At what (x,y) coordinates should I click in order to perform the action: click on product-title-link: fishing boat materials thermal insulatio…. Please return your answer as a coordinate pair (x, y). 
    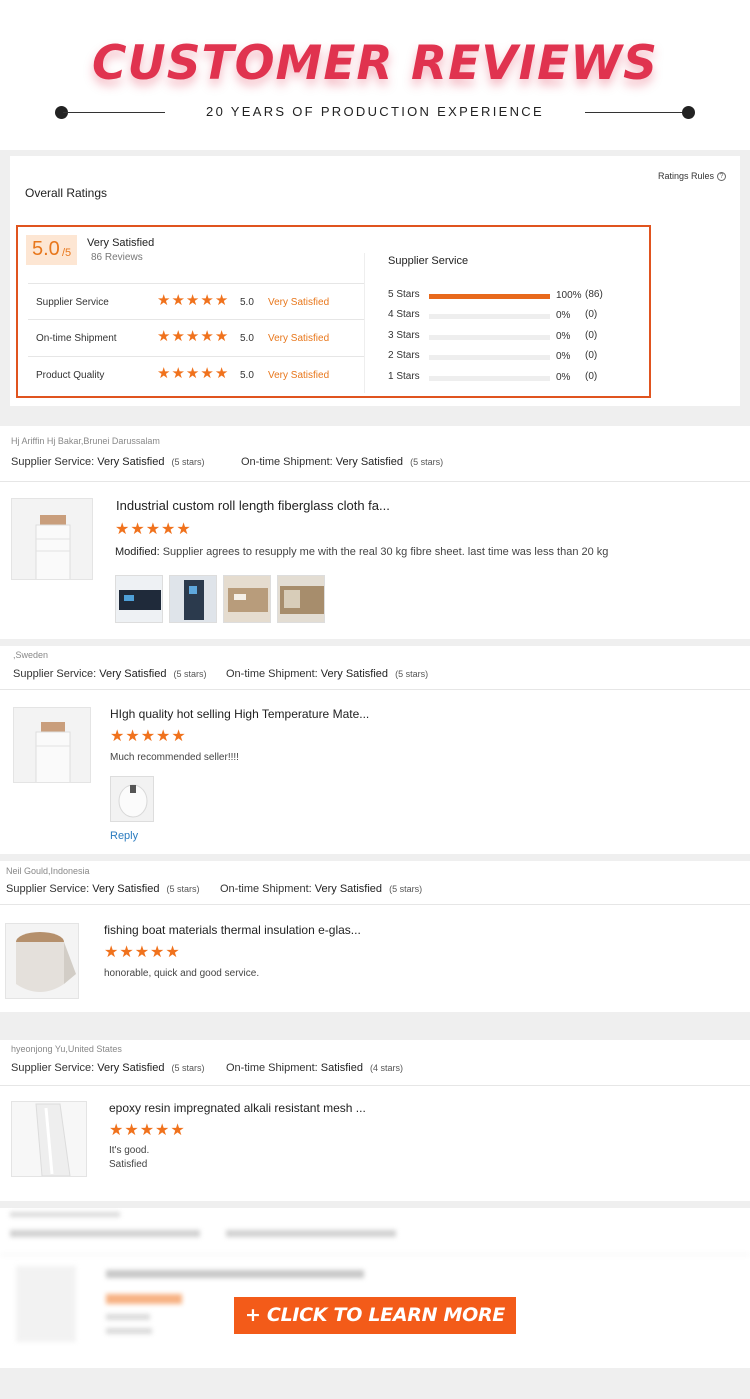
    Looking at the image, I should click on (232, 930).